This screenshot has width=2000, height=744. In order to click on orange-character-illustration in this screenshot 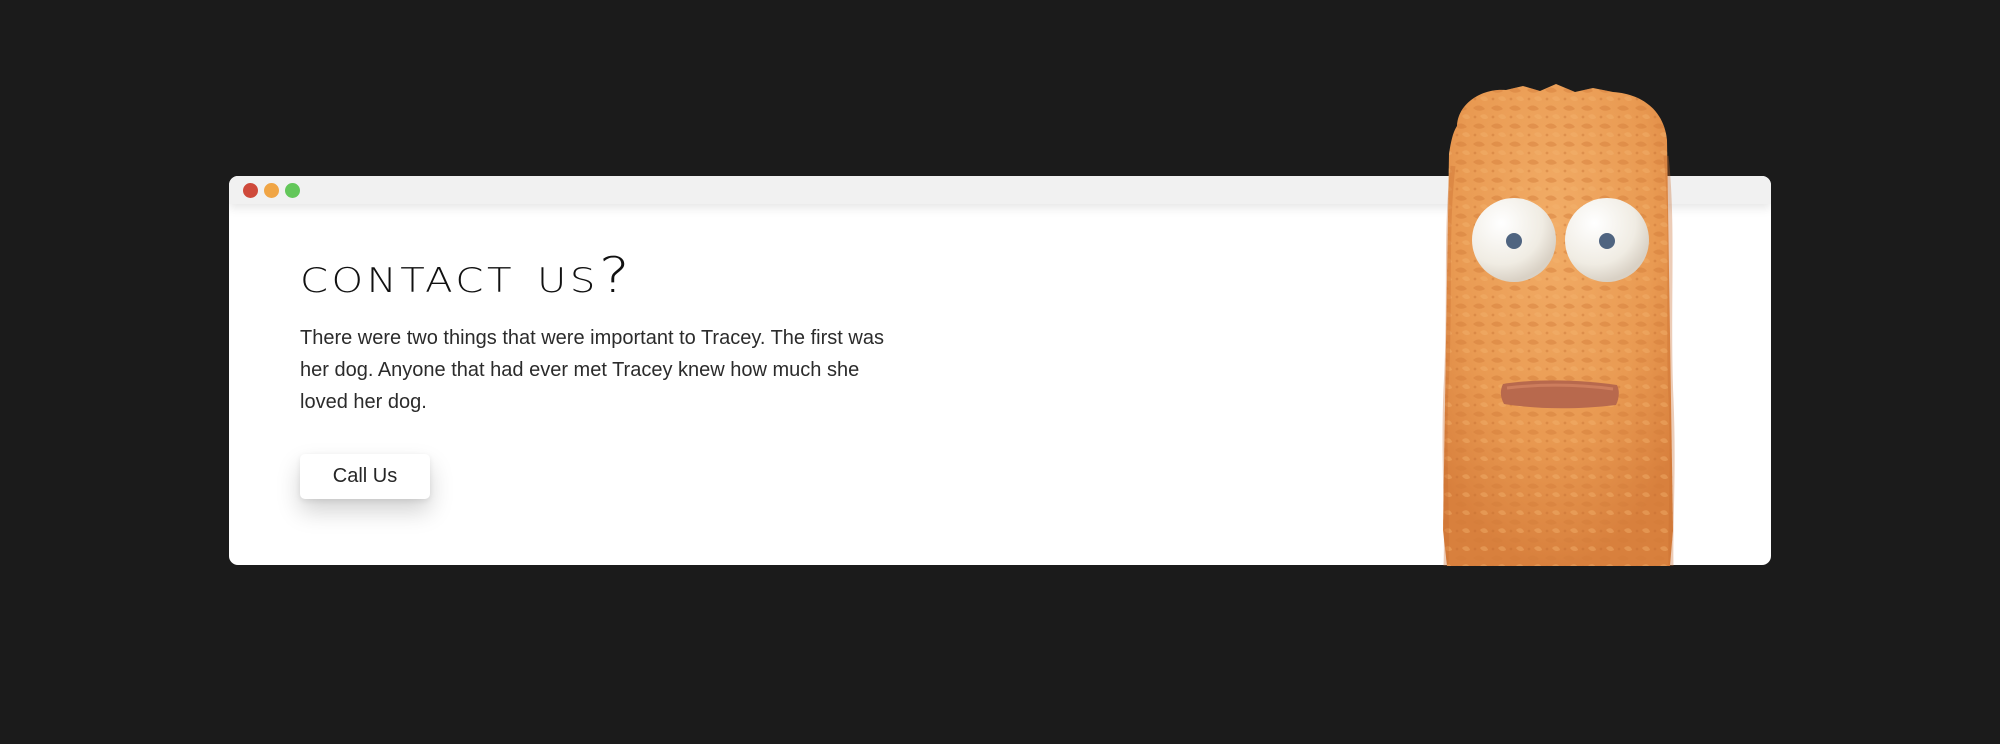, I will do `click(1558, 325)`.